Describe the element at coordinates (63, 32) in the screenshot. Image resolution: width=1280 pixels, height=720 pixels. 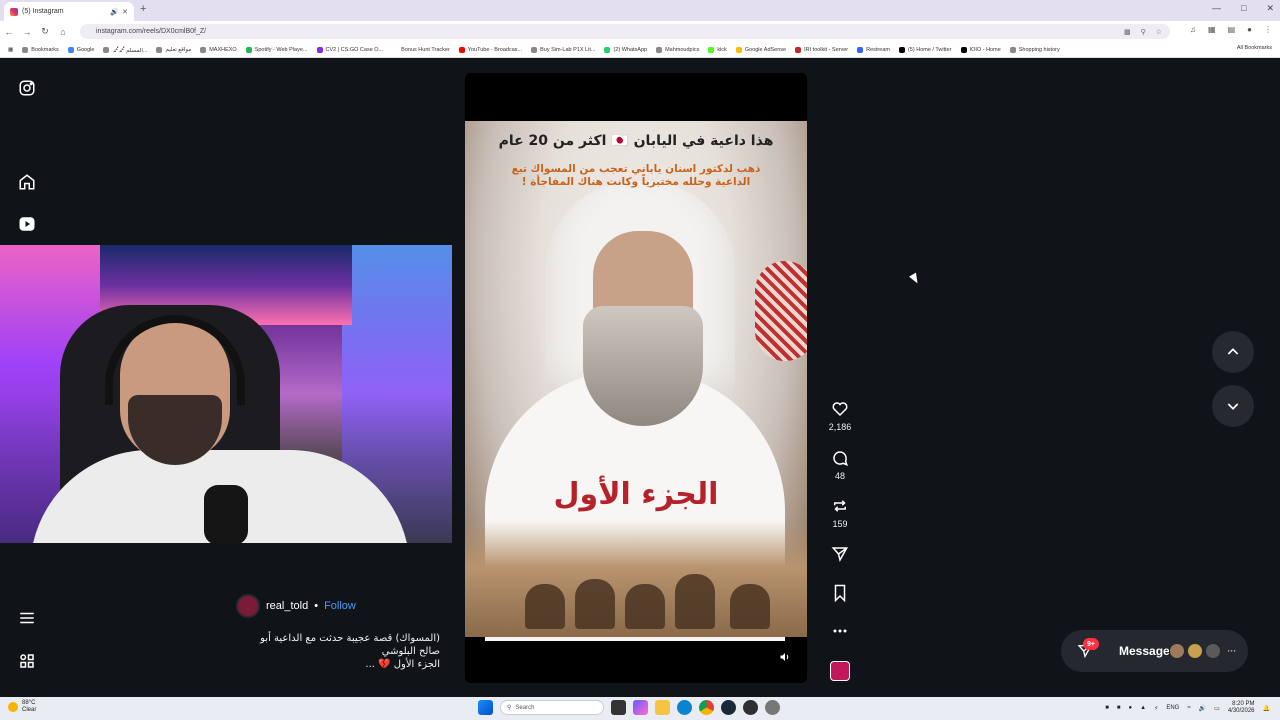
I see `home-icon: ⌂` at that location.